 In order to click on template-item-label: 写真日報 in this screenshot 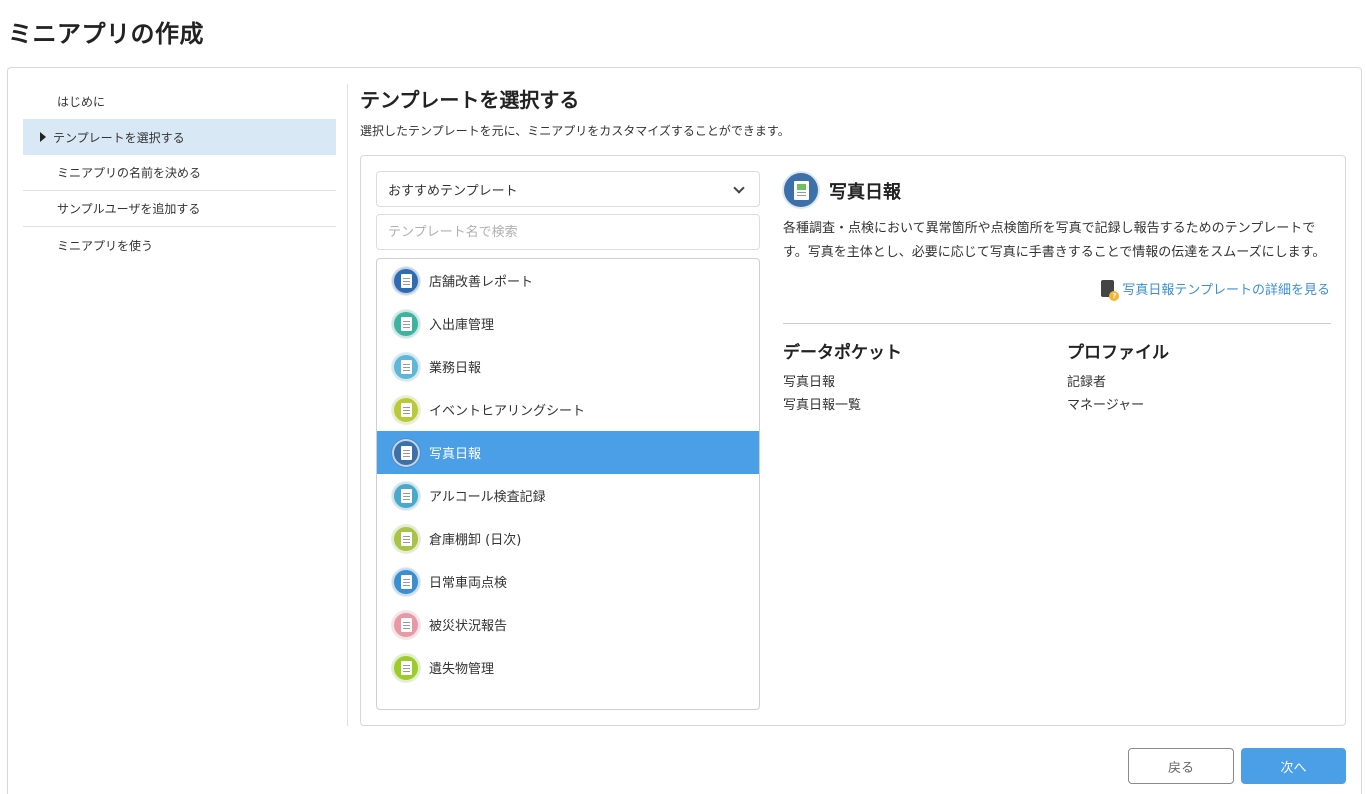, I will do `click(455, 454)`.